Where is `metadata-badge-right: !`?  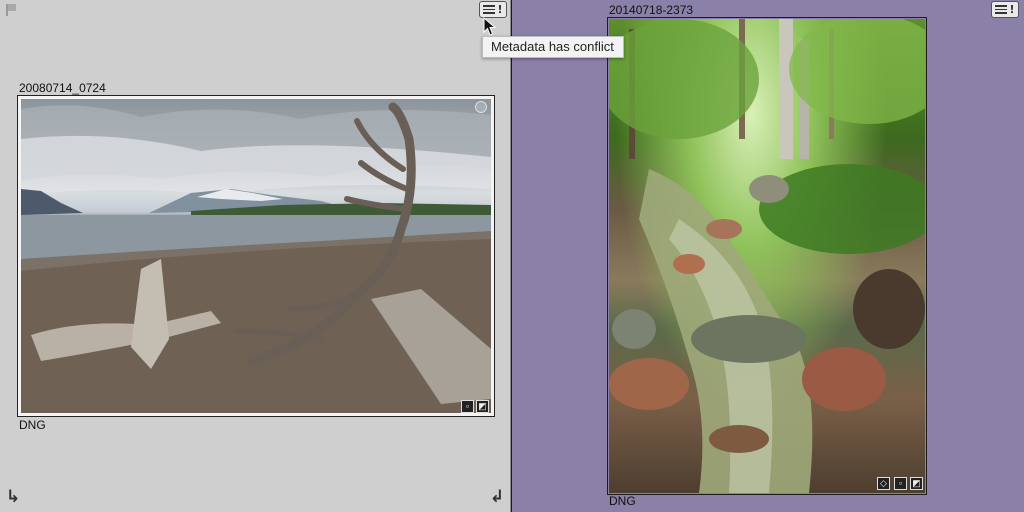 metadata-badge-right: ! is located at coordinates (1005, 9).